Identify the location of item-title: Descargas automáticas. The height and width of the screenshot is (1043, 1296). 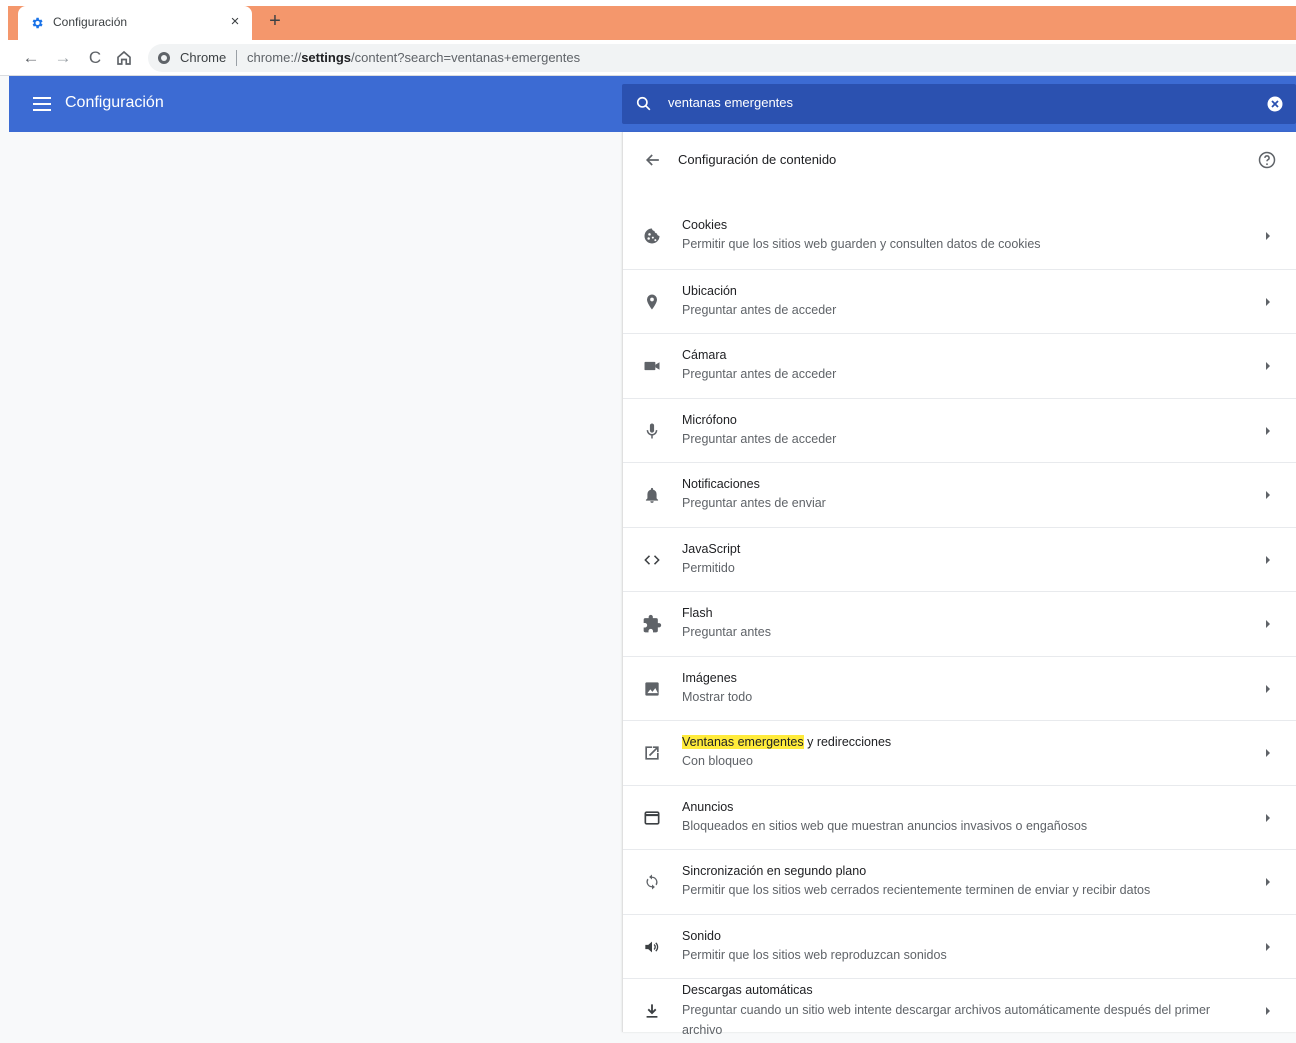
(747, 990).